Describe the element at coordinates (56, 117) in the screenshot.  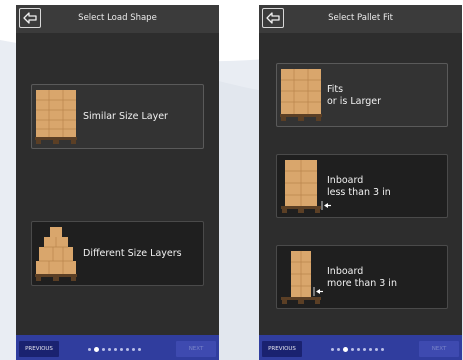
I see `uniform-layers-pallet-icon` at that location.